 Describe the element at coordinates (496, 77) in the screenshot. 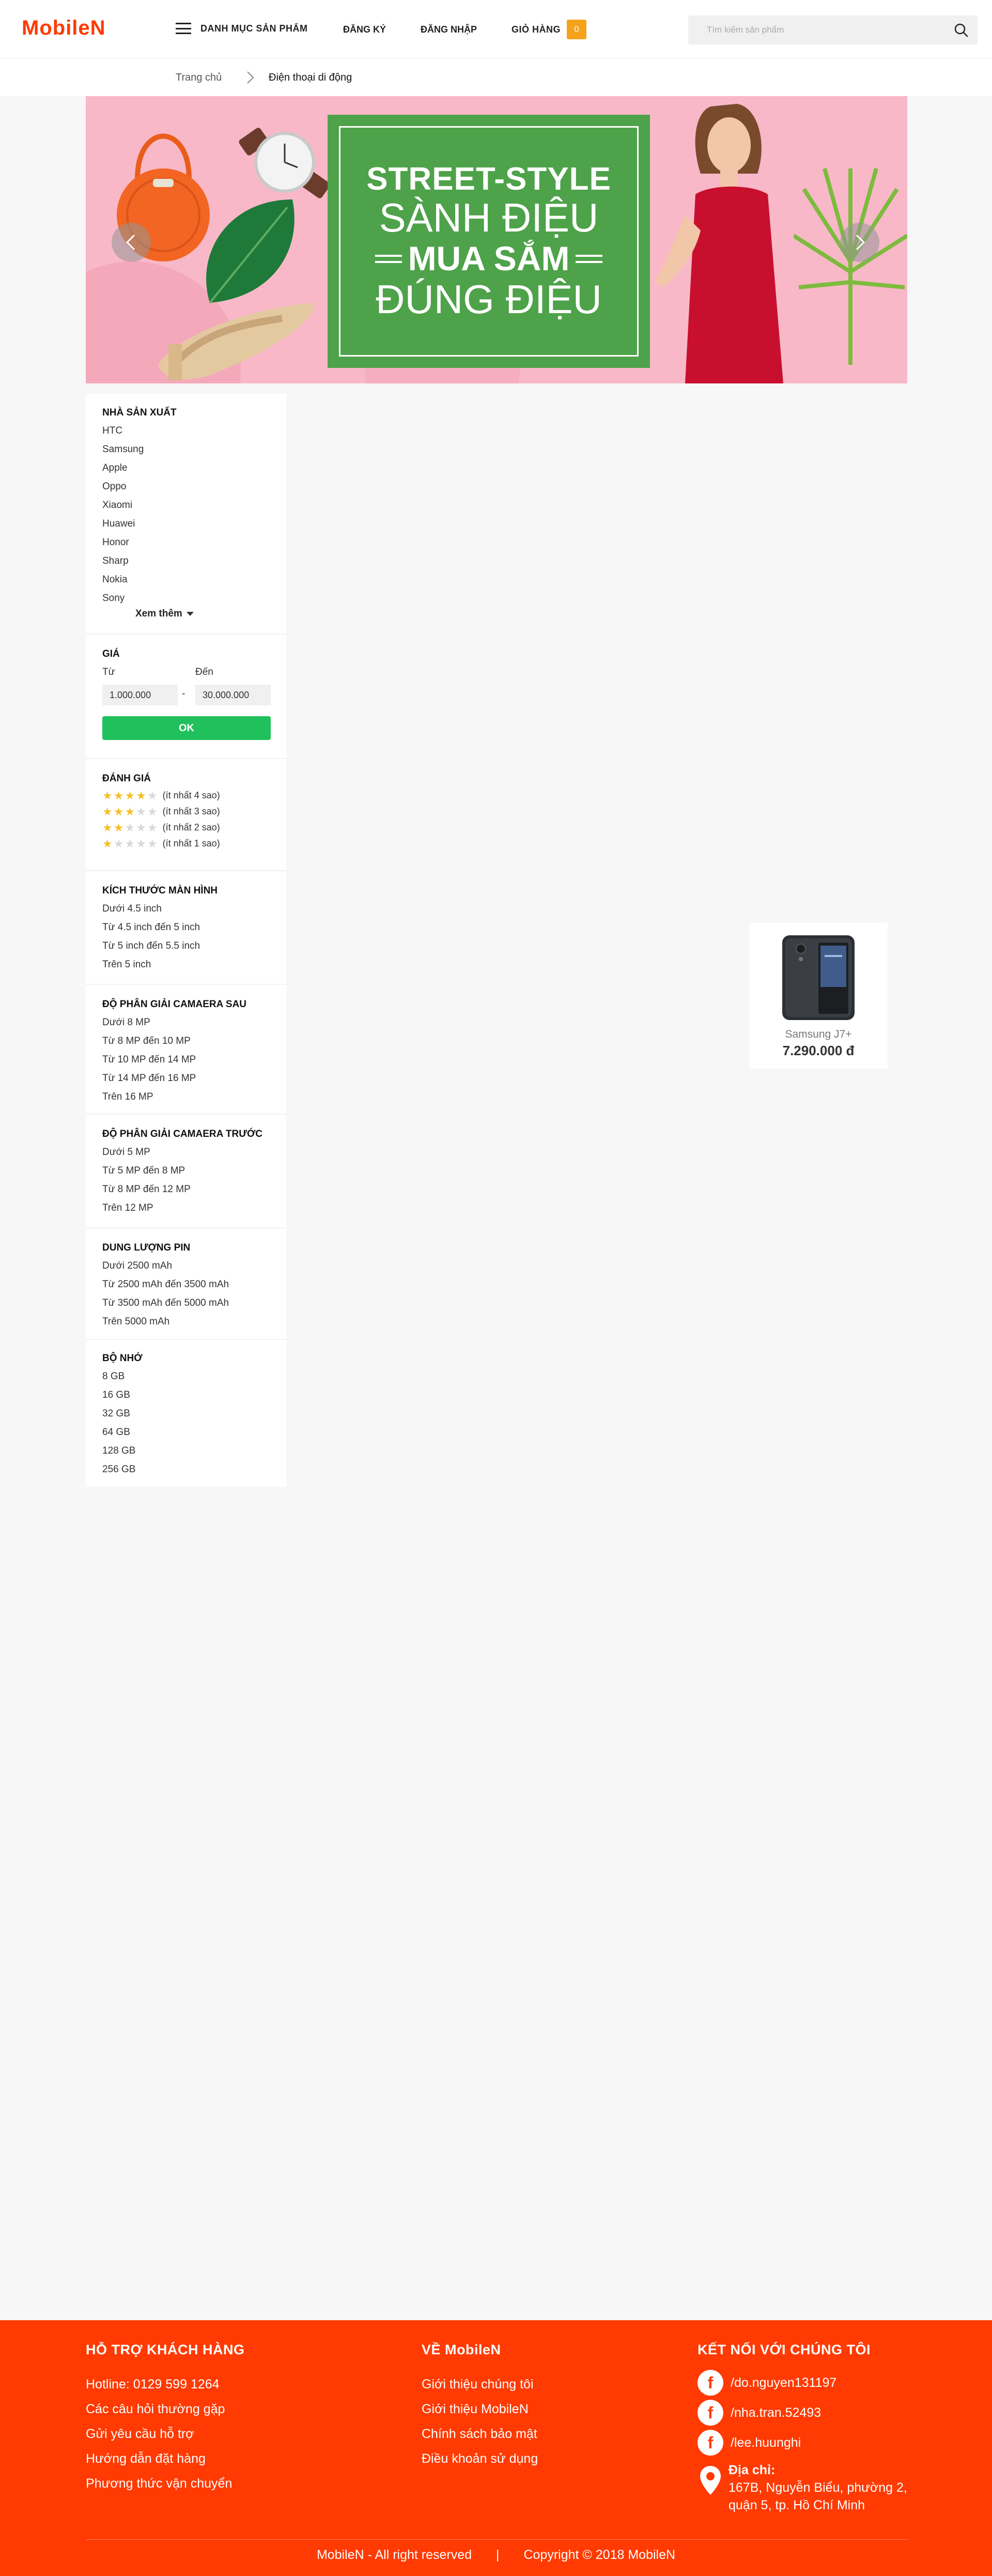

I see `breadcrumb: Trang chủ Điện thoại di động` at that location.